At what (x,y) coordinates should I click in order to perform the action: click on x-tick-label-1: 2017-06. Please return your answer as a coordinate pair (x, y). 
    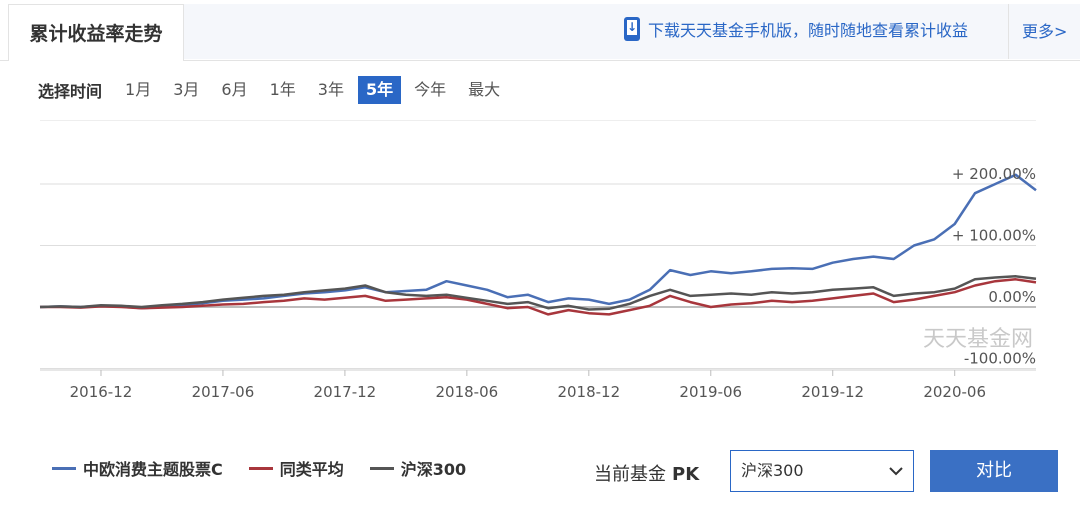
    Looking at the image, I should click on (223, 392).